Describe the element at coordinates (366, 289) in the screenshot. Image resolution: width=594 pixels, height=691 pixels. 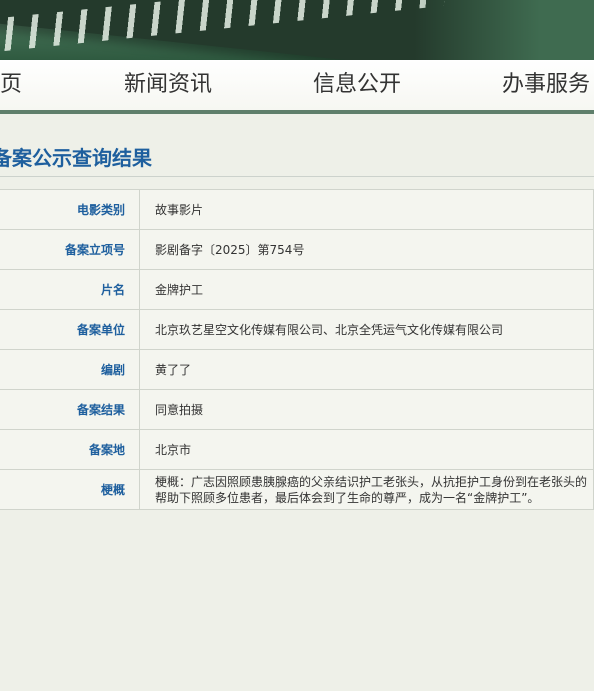
I see `field-value: 金牌护工` at that location.